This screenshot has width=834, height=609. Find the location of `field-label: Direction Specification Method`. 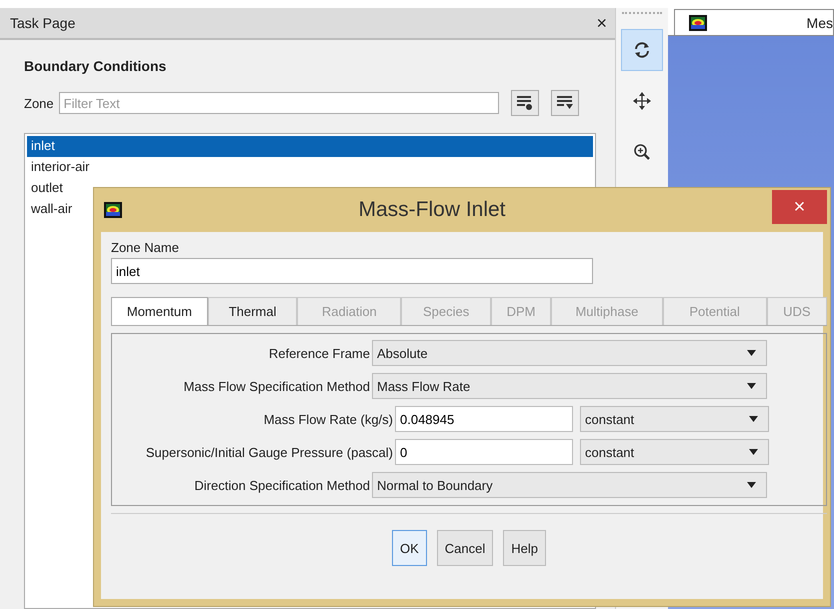

field-label: Direction Specification Method is located at coordinates (281, 485).